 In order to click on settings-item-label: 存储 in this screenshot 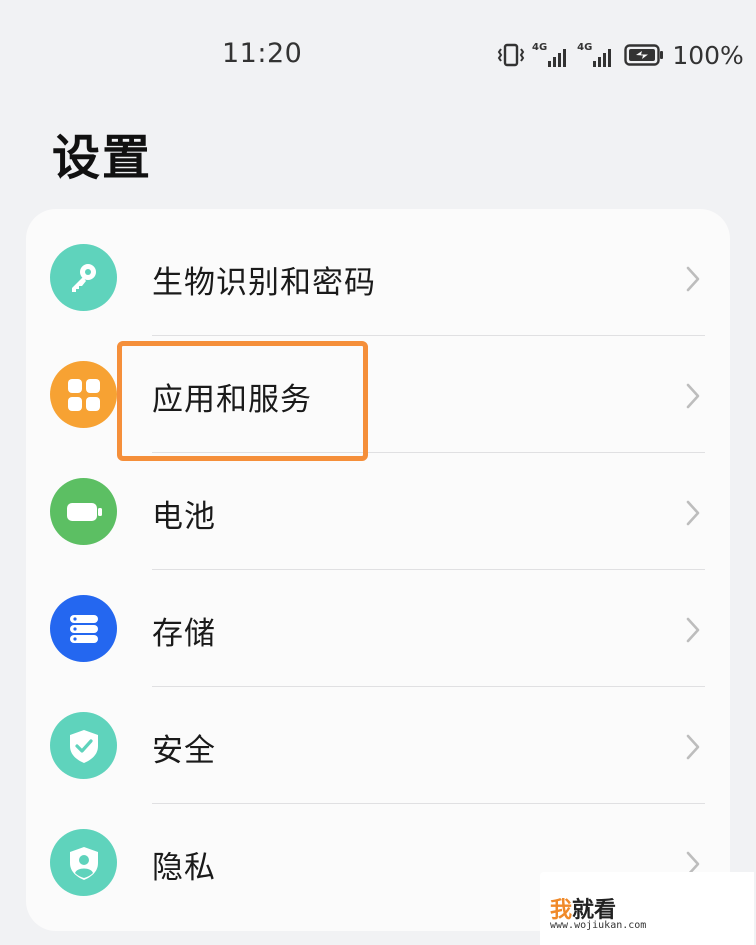, I will do `click(184, 634)`.